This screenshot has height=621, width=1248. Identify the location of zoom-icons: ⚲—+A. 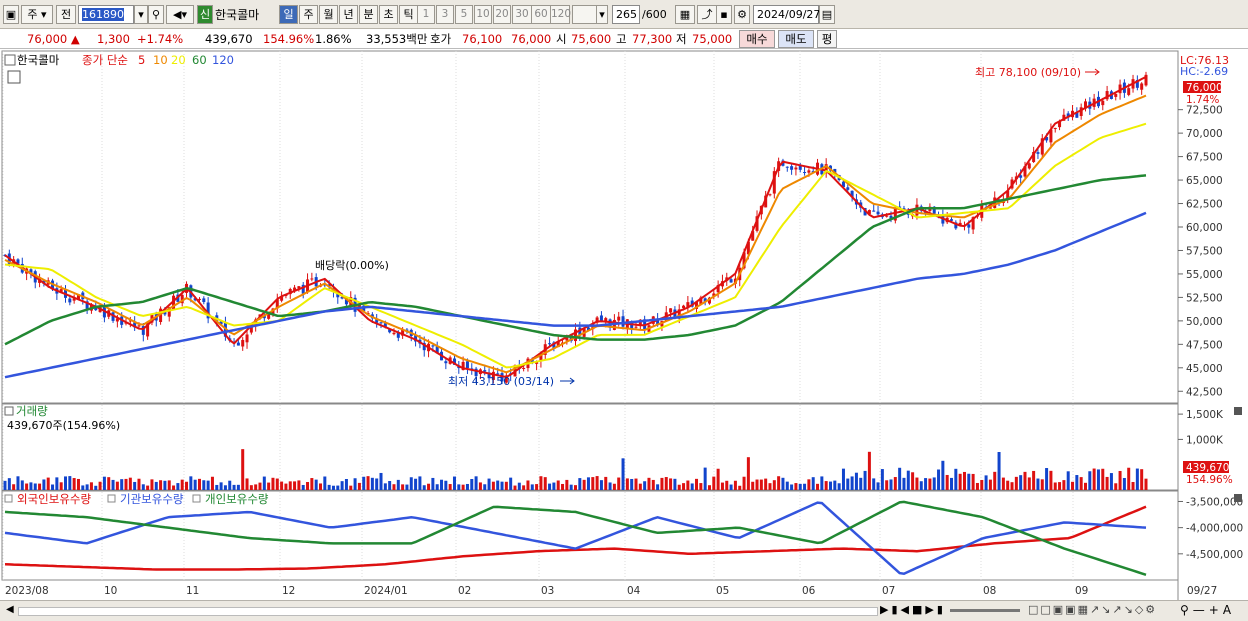
(1207, 610).